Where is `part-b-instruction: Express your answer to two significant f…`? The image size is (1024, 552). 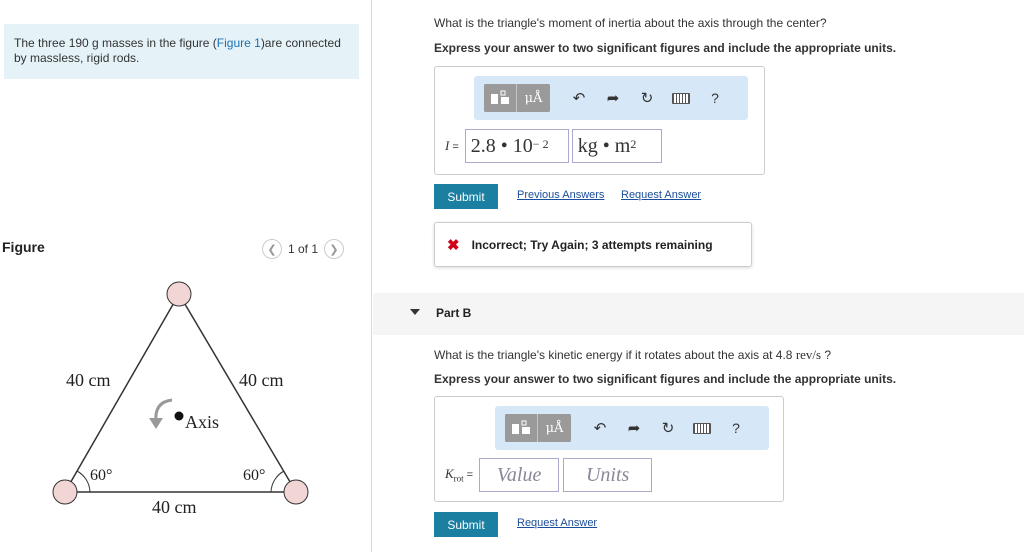 part-b-instruction: Express your answer to two significant f… is located at coordinates (665, 379).